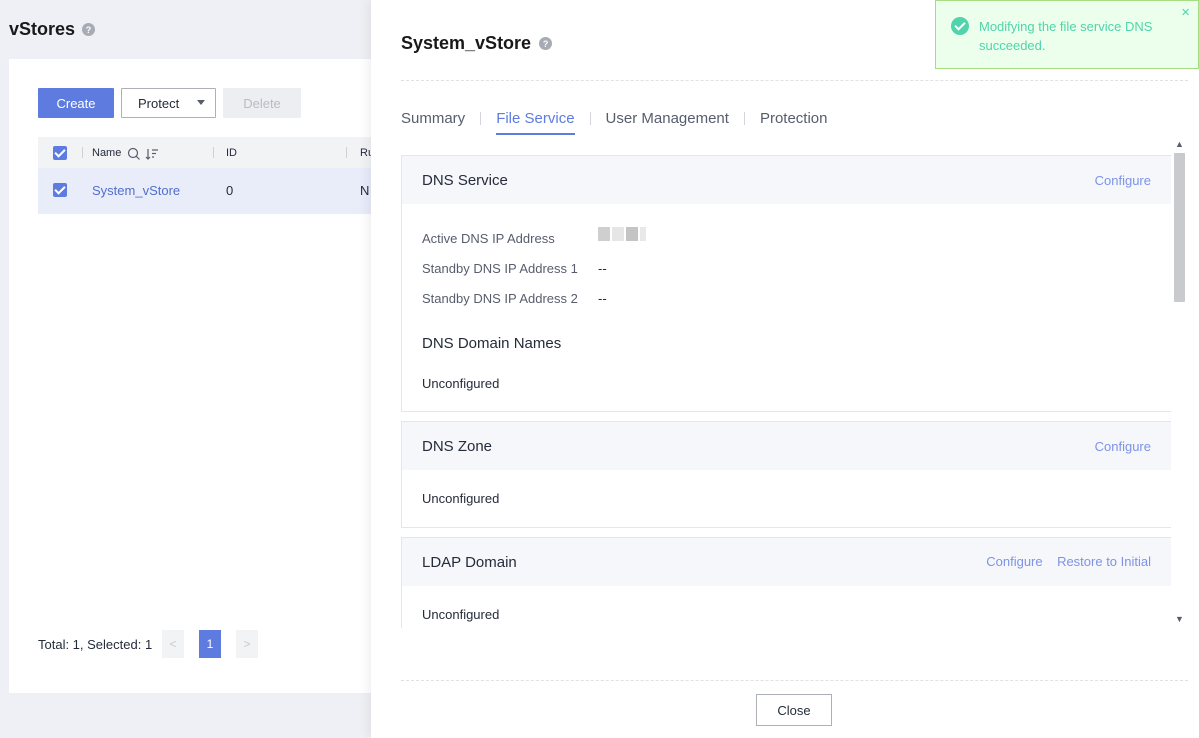  What do you see at coordinates (466, 43) in the screenshot?
I see `panel-title-text: System_vStore` at bounding box center [466, 43].